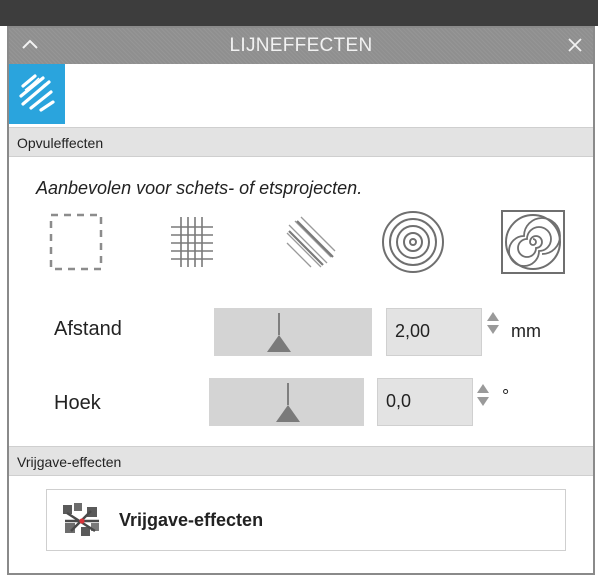 The height and width of the screenshot is (579, 598). I want to click on pattern-none, so click(76, 242).